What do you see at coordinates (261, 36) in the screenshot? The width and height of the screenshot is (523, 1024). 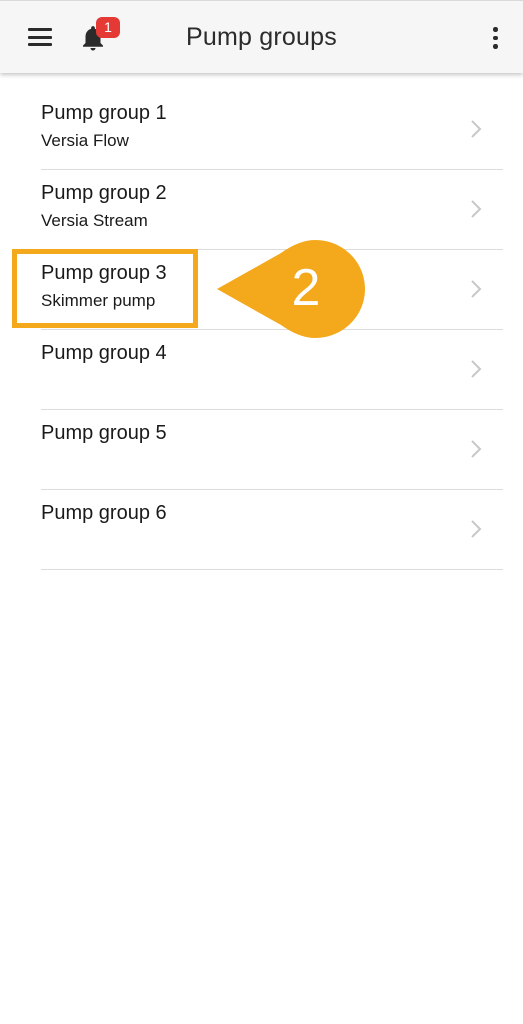 I see `app-bar: 1 Pump groups` at bounding box center [261, 36].